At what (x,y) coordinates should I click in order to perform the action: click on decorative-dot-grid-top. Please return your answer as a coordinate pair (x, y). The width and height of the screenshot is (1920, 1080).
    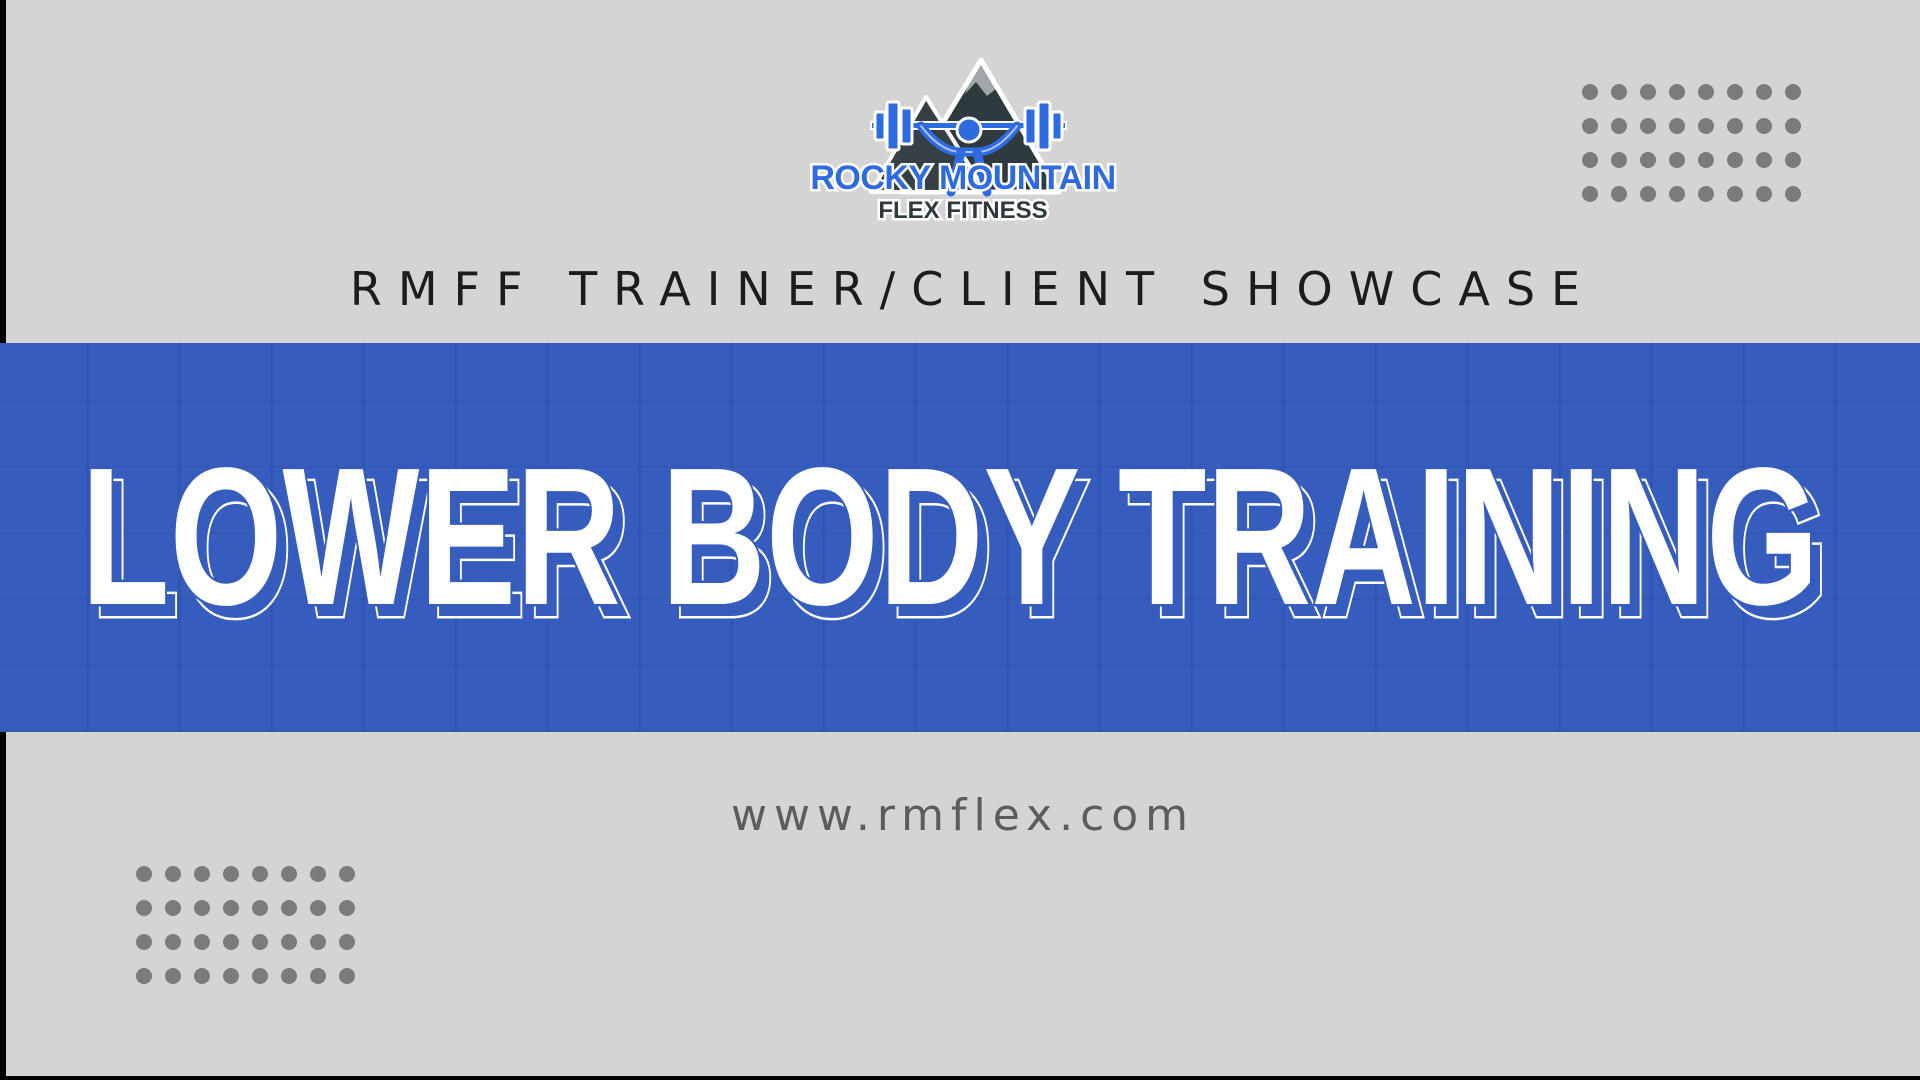
    Looking at the image, I should click on (1691, 143).